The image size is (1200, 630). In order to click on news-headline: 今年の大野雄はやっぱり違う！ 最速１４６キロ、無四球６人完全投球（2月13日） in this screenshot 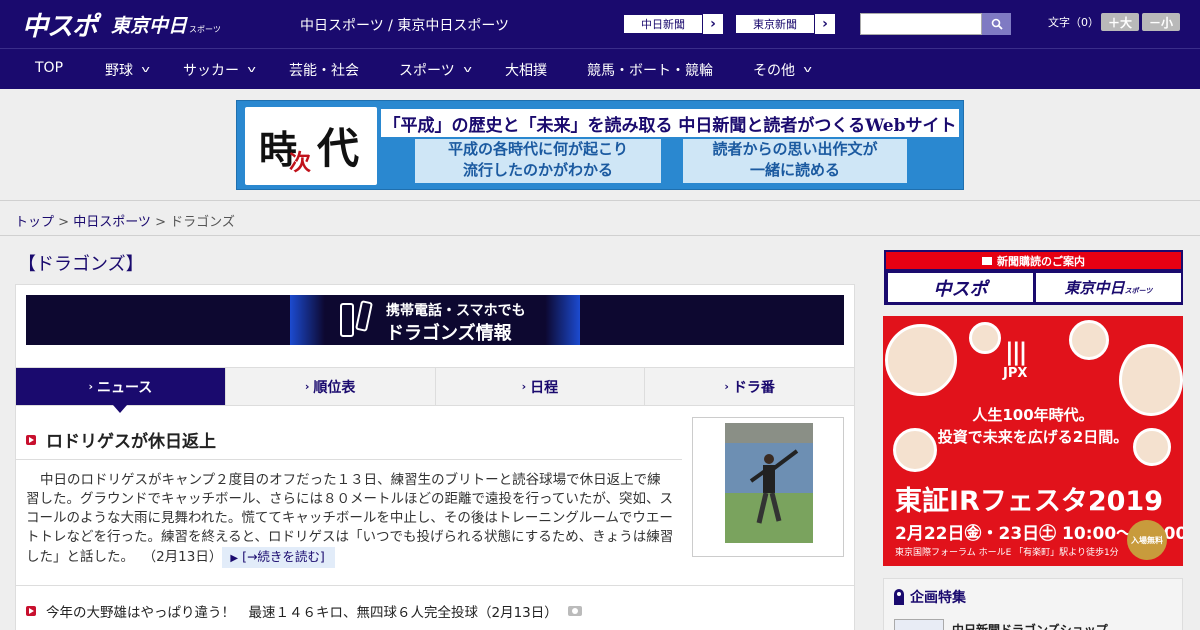, I will do `click(302, 613)`.